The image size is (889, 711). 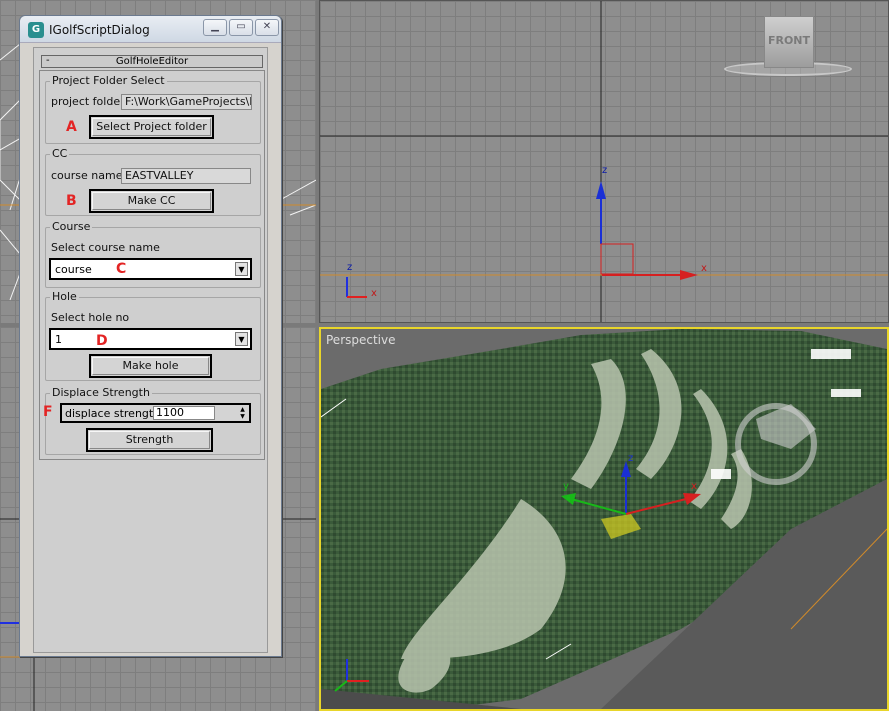 I want to click on spinner-arrows-icon: ▲ ▼, so click(x=242, y=413).